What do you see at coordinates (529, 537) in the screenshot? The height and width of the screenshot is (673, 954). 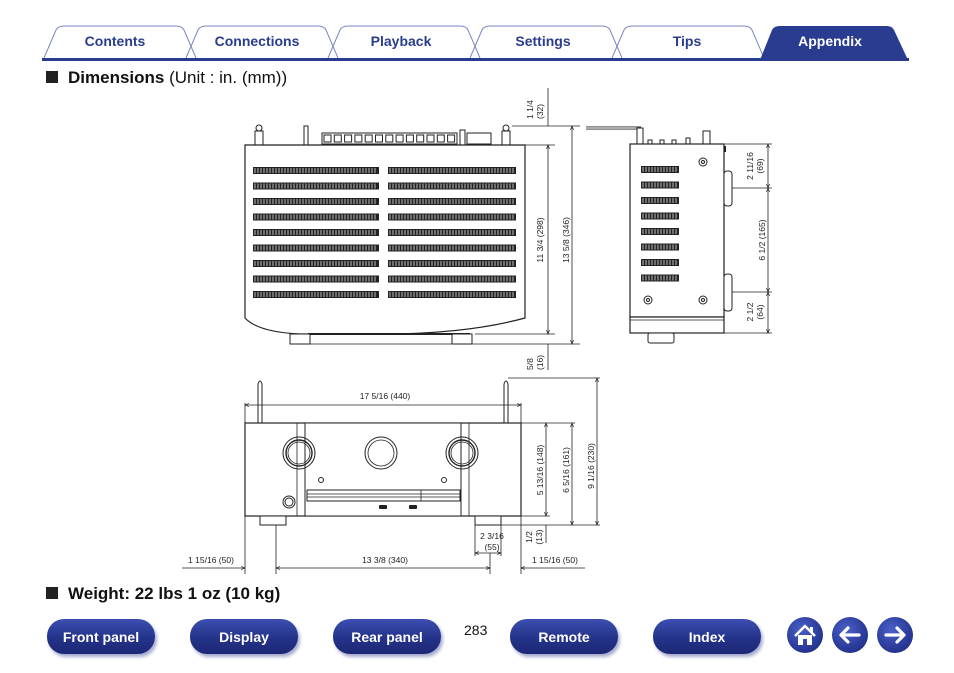 I see `front-foot-height-in: 1/2` at bounding box center [529, 537].